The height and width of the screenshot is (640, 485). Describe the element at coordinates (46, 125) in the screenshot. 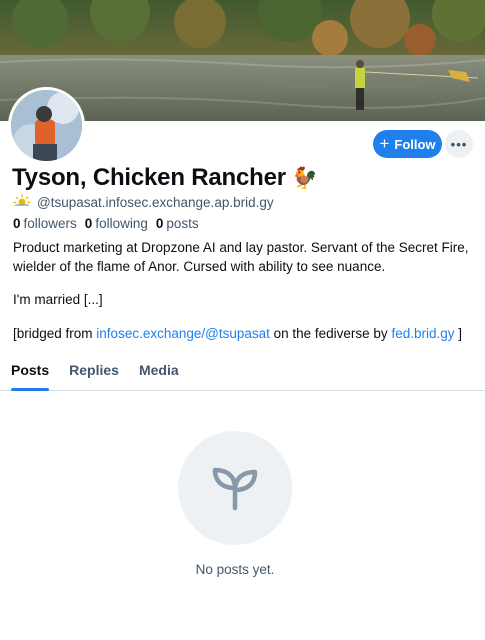

I see `avatar` at that location.